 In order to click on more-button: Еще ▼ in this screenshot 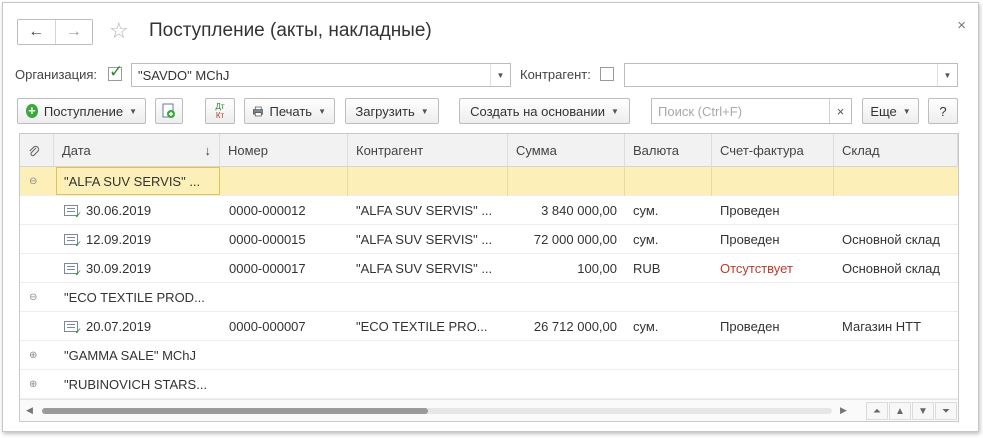, I will do `click(890, 111)`.